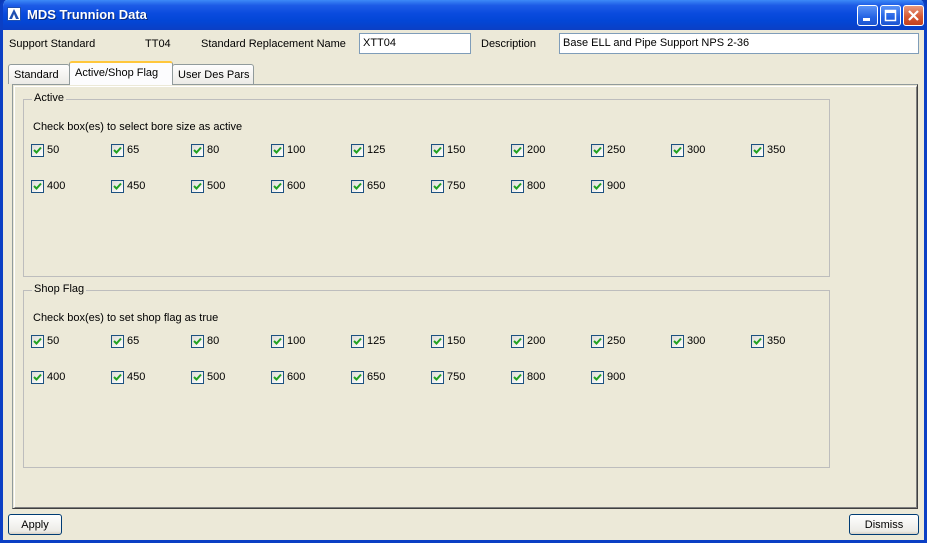  I want to click on dismiss-button: Dismiss, so click(884, 524).